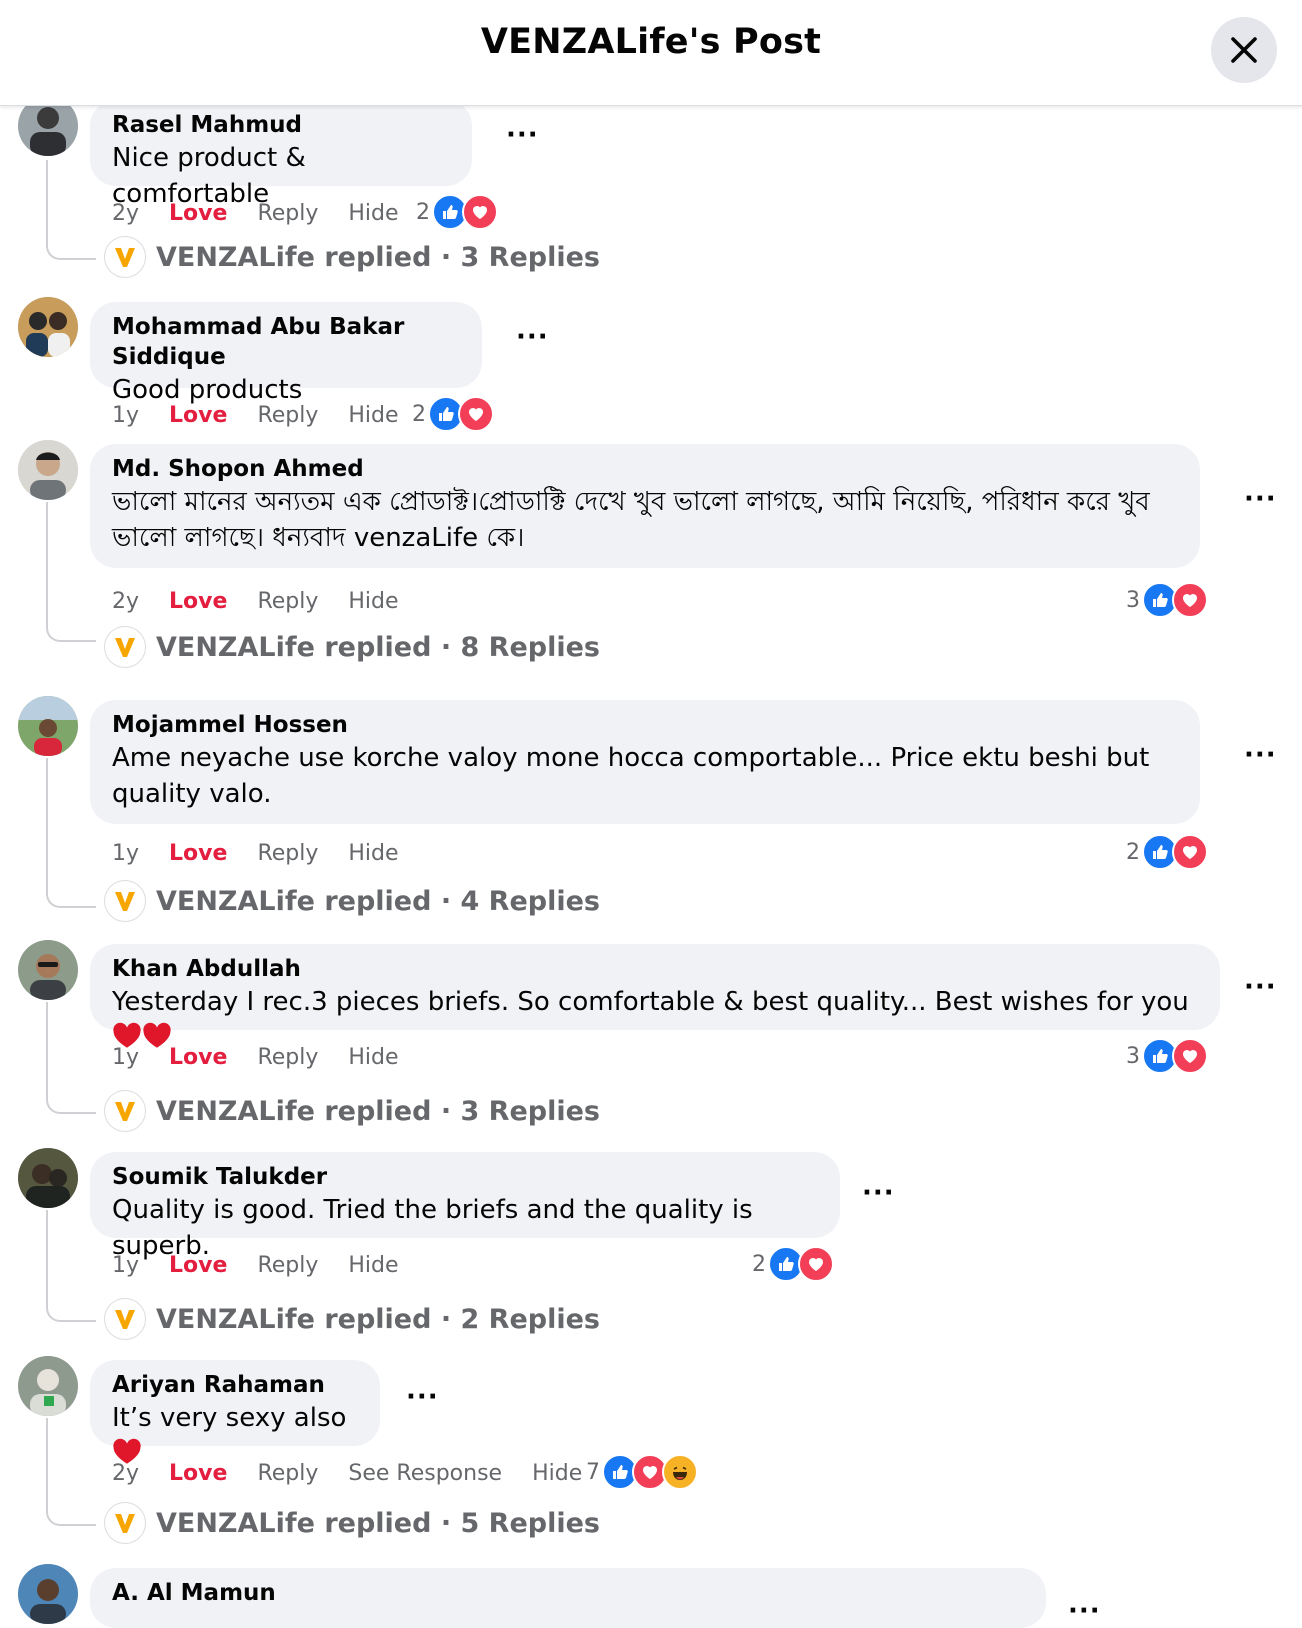 The width and height of the screenshot is (1302, 1628). I want to click on replied-text: VENZALife replied · 2 Replies, so click(378, 1319).